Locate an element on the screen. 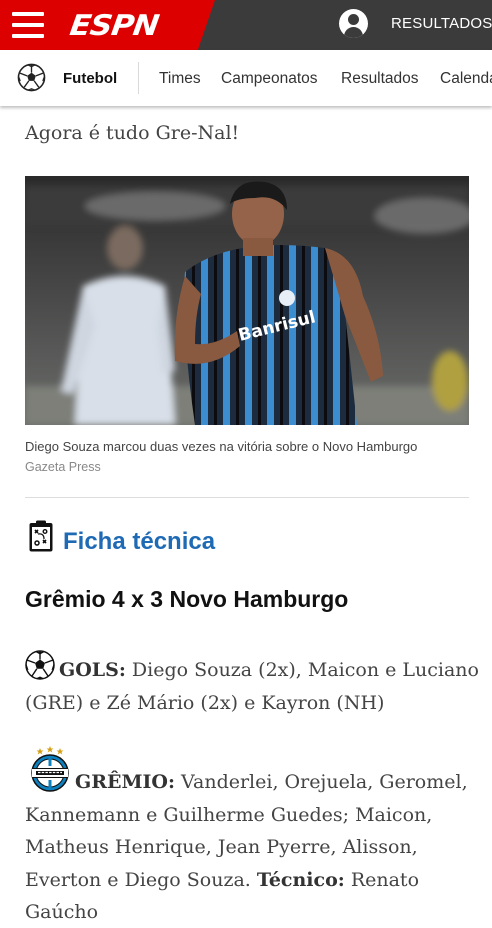  match-score: Grêmio 4 x 3 Novo Hamburgo is located at coordinates (187, 599).